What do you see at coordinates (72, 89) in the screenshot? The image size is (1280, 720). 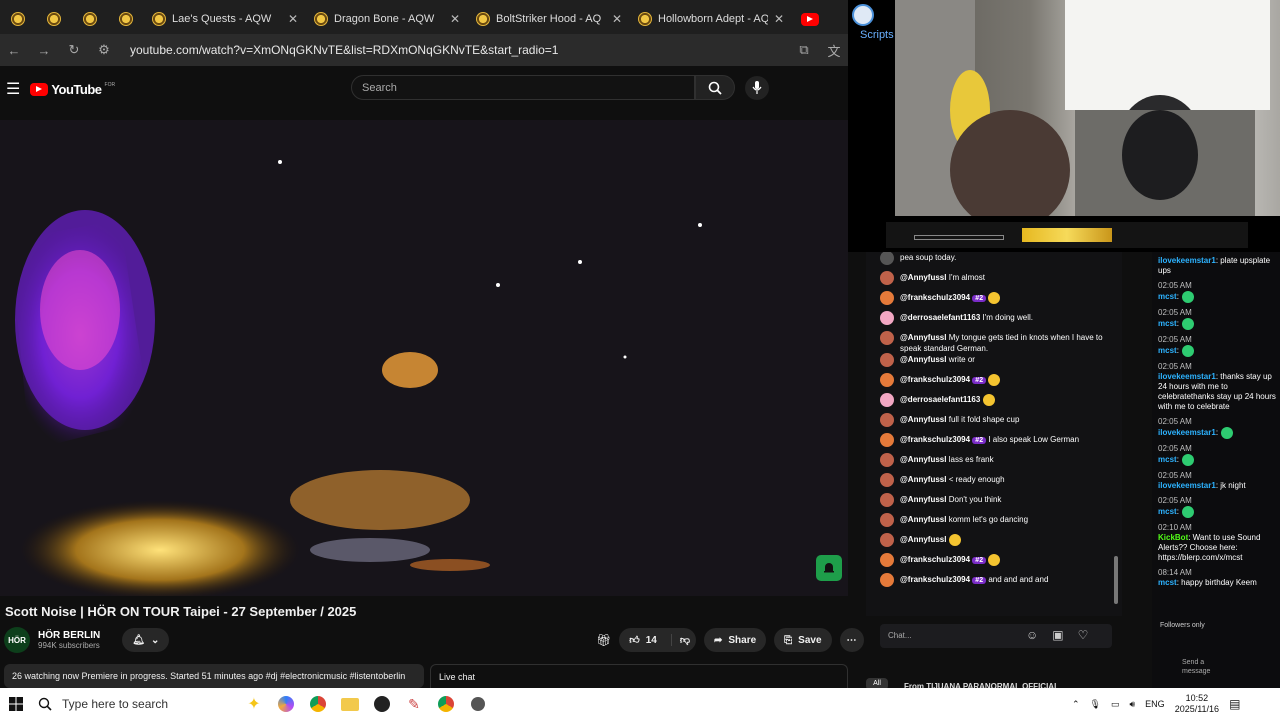 I see `youtube-logo: YouTube FOR` at bounding box center [72, 89].